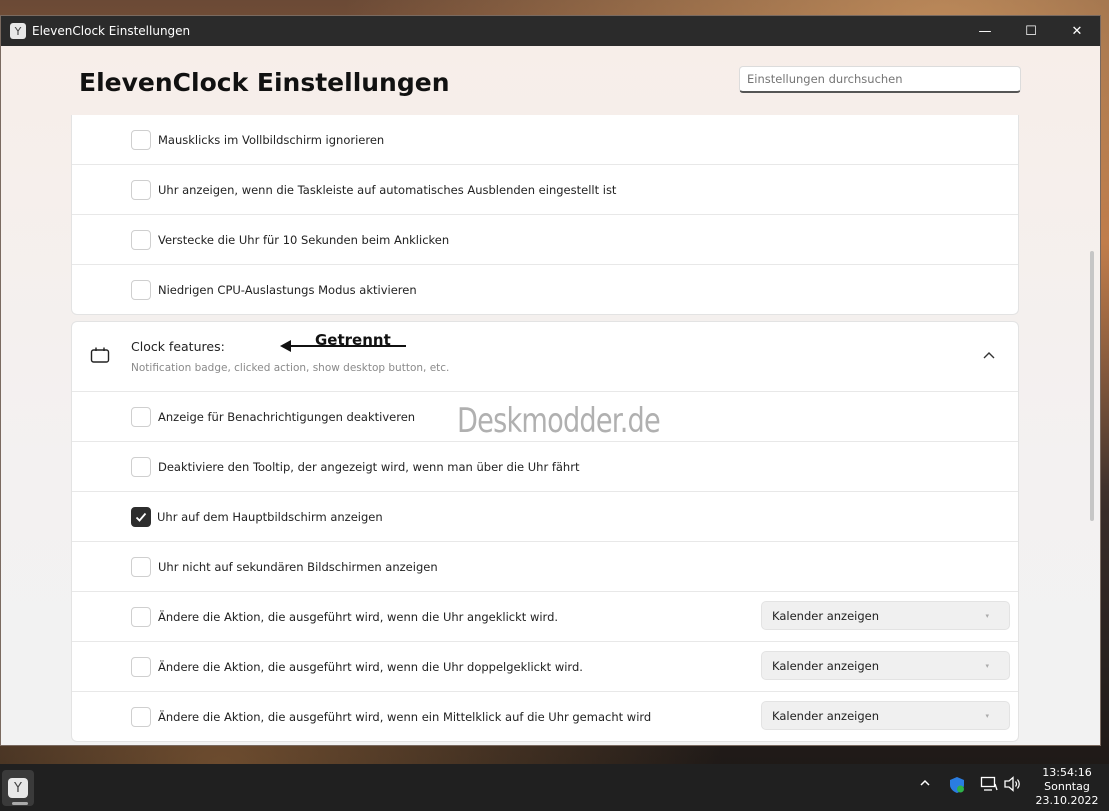  What do you see at coordinates (989, 784) in the screenshot?
I see `network-icon` at bounding box center [989, 784].